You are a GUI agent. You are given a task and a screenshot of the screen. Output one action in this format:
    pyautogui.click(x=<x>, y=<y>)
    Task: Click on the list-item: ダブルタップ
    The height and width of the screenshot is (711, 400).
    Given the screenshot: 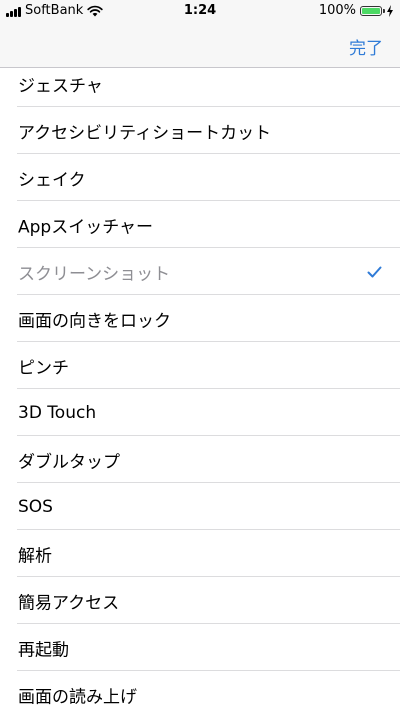 What is the action you would take?
    pyautogui.click(x=200, y=459)
    